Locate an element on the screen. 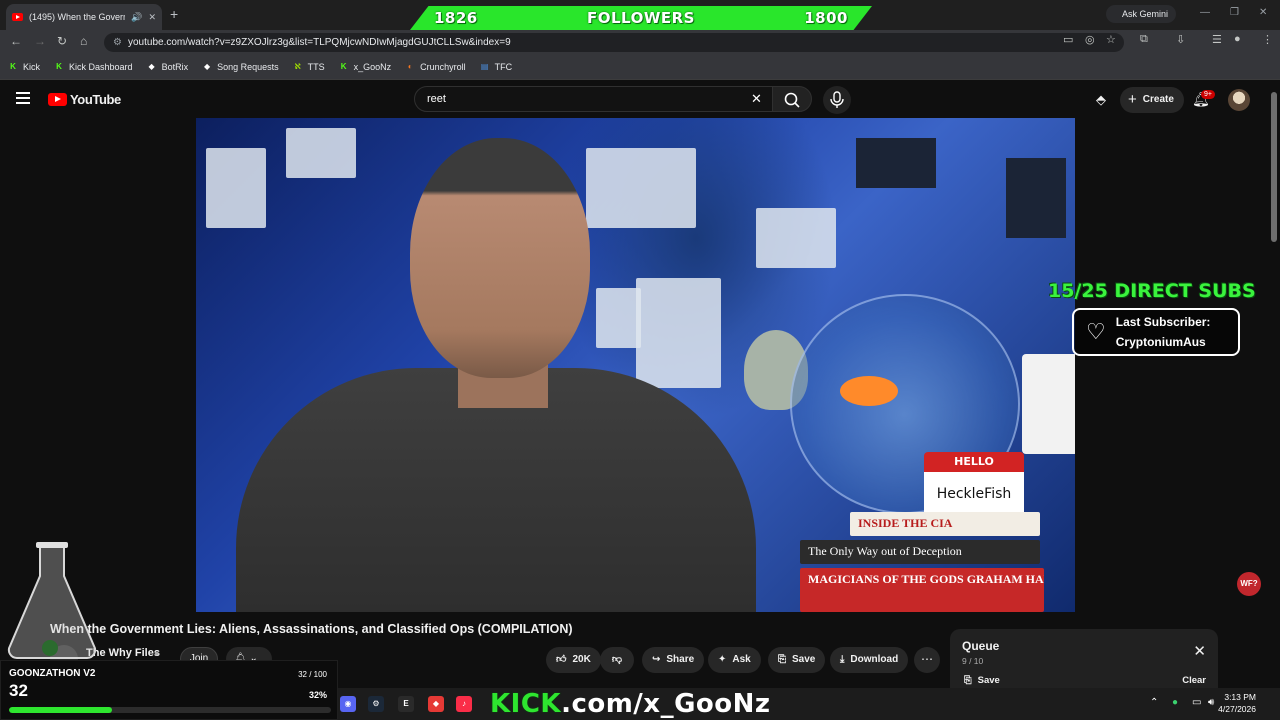 The image size is (1280, 720). microphone-icon is located at coordinates (837, 99).